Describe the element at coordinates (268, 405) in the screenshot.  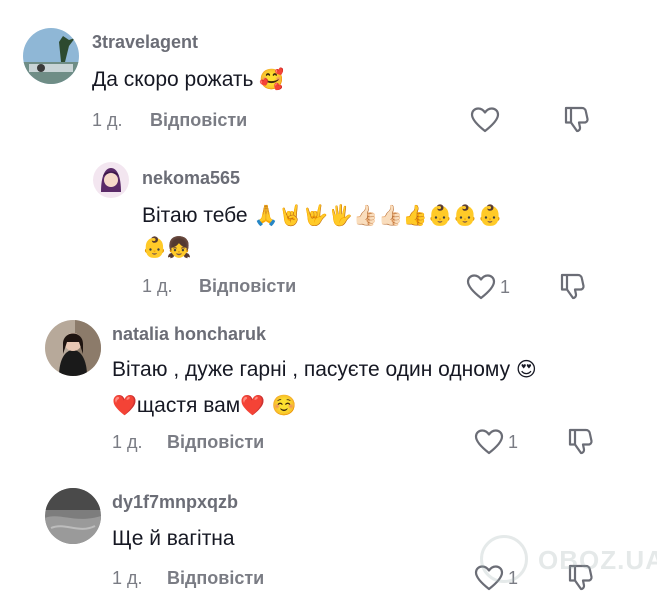
I see `heart-smile-emoji: ❤️ ☺️` at that location.